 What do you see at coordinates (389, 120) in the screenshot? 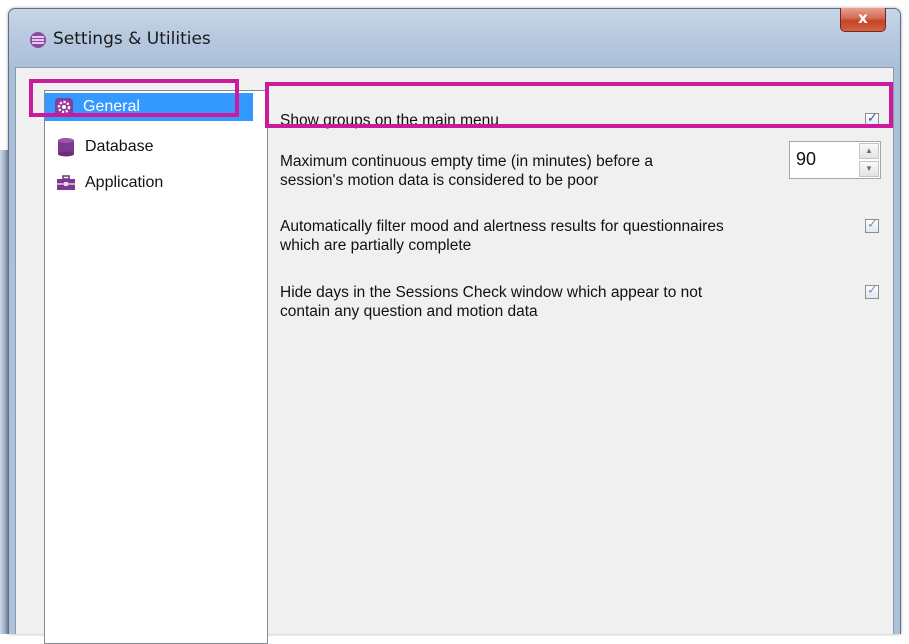
I see `show-groups-label: Show groups on the main menu` at bounding box center [389, 120].